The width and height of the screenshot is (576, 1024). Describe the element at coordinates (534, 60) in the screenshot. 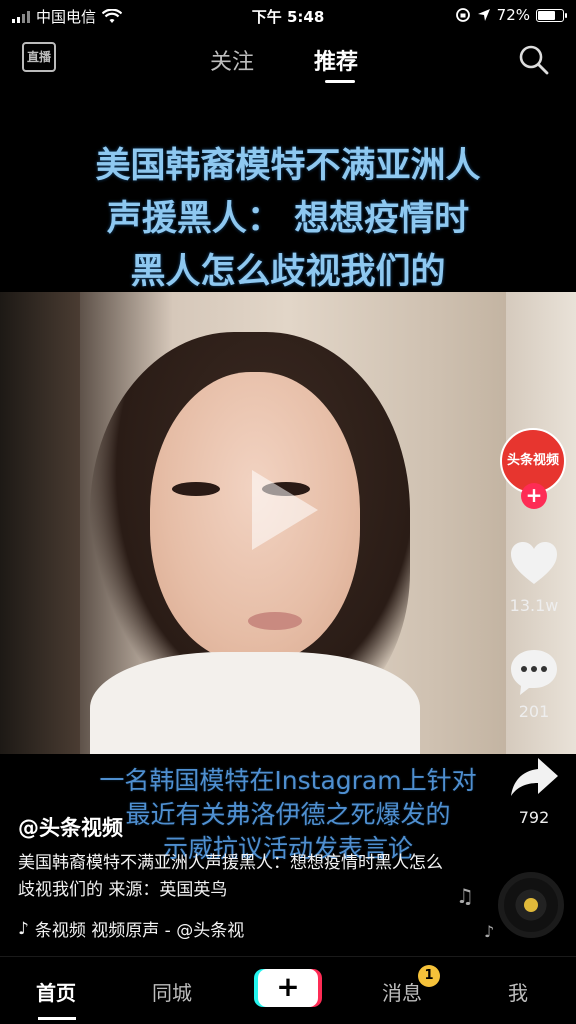

I see `search-icon` at that location.